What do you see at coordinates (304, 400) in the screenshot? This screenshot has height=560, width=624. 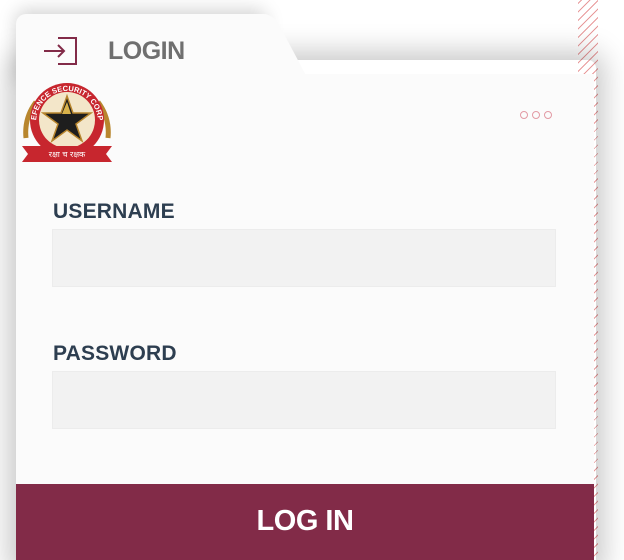 I see `password-input` at bounding box center [304, 400].